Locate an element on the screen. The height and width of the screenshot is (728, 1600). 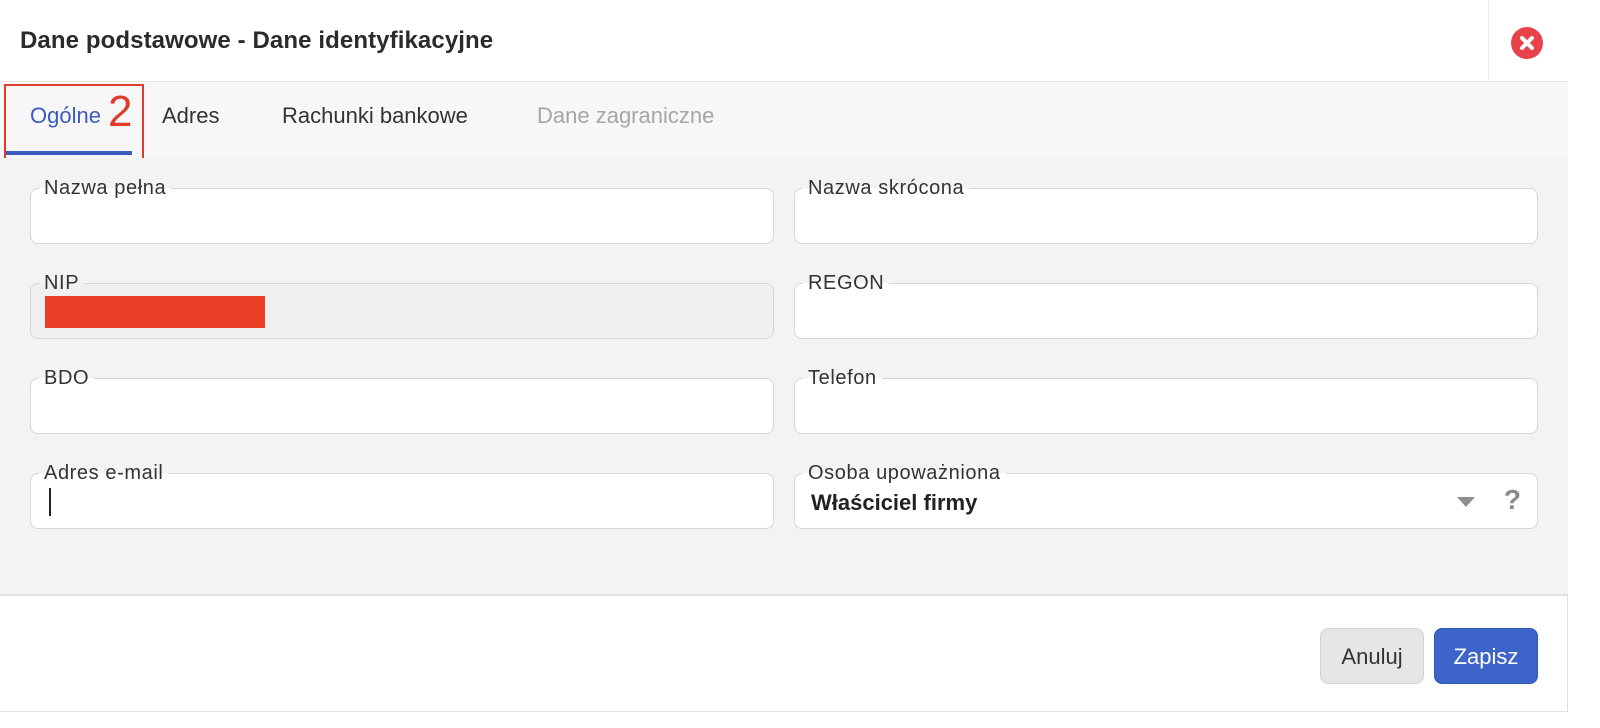
nip-redaction-bar is located at coordinates (155, 312).